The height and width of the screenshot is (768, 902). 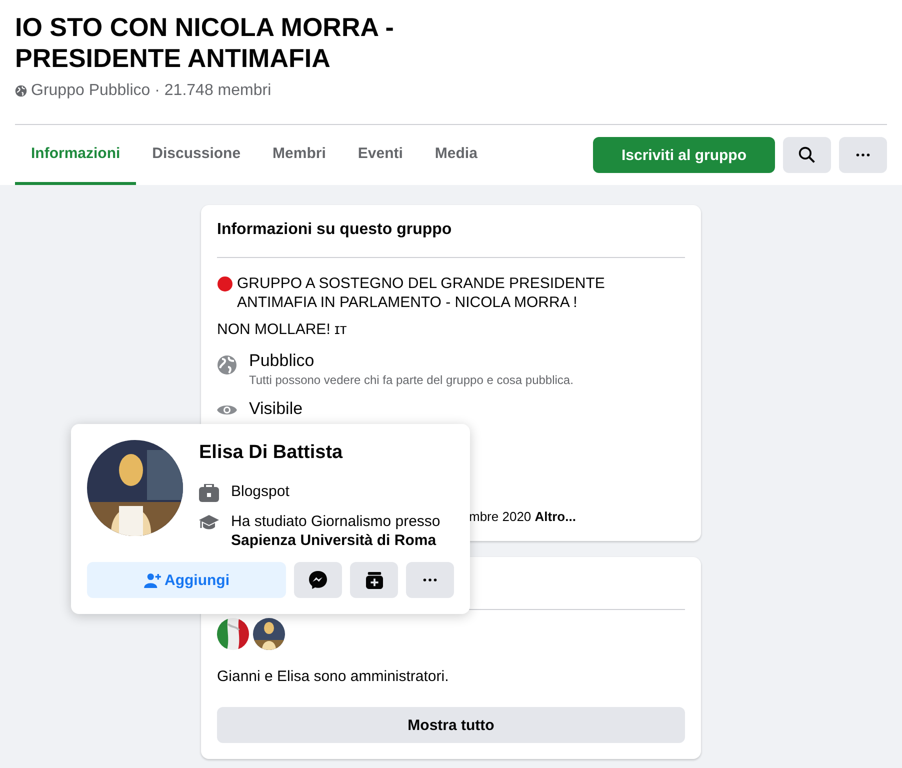 I want to click on show-all-button: Mostra tutto, so click(x=451, y=725).